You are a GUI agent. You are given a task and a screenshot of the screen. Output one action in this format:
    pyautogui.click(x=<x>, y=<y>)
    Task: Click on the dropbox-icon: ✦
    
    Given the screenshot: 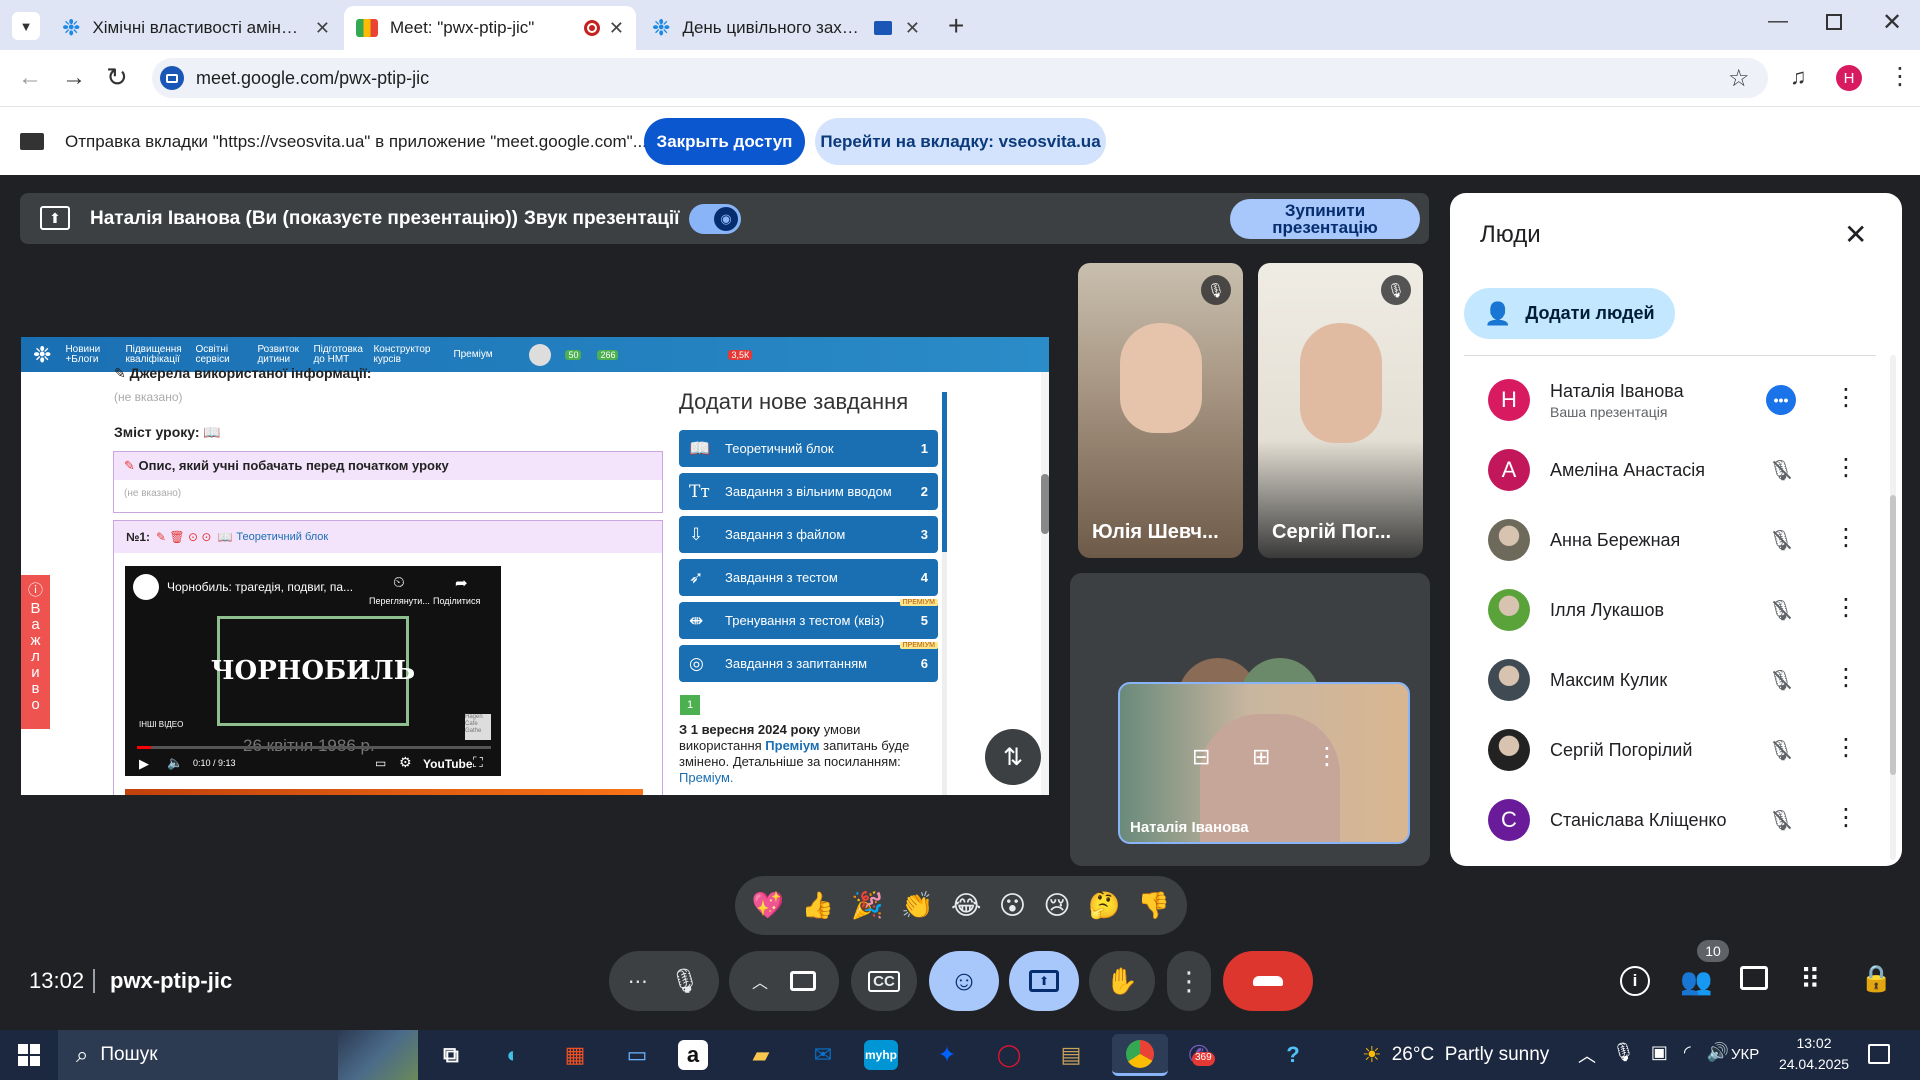 What is the action you would take?
    pyautogui.click(x=947, y=1055)
    